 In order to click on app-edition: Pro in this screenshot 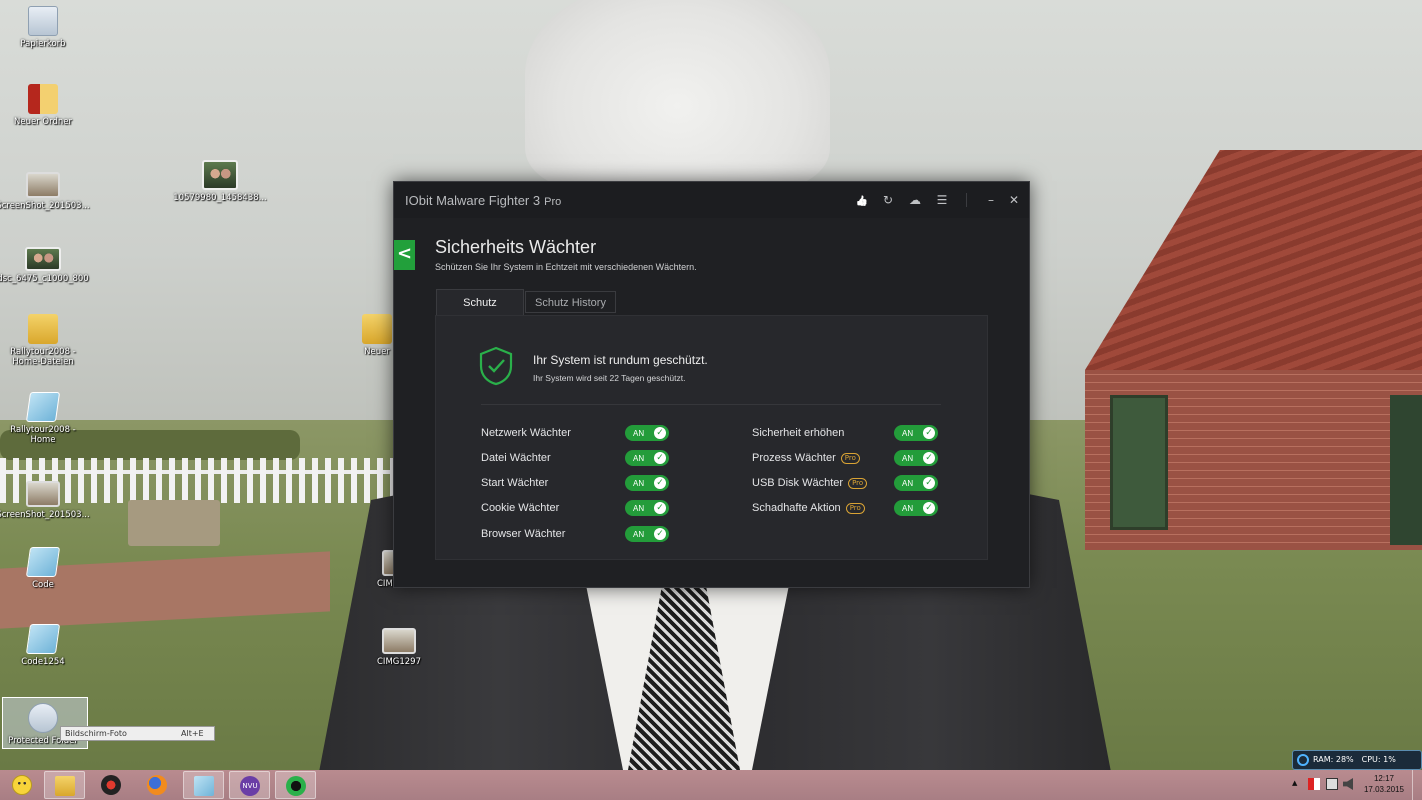, I will do `click(553, 202)`.